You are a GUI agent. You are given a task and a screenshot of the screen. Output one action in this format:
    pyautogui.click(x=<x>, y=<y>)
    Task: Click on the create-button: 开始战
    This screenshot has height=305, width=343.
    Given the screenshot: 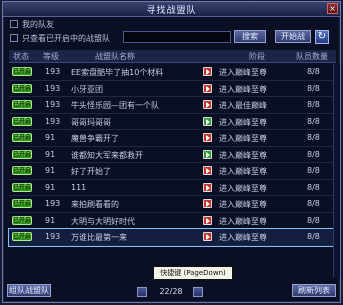 What is the action you would take?
    pyautogui.click(x=293, y=36)
    